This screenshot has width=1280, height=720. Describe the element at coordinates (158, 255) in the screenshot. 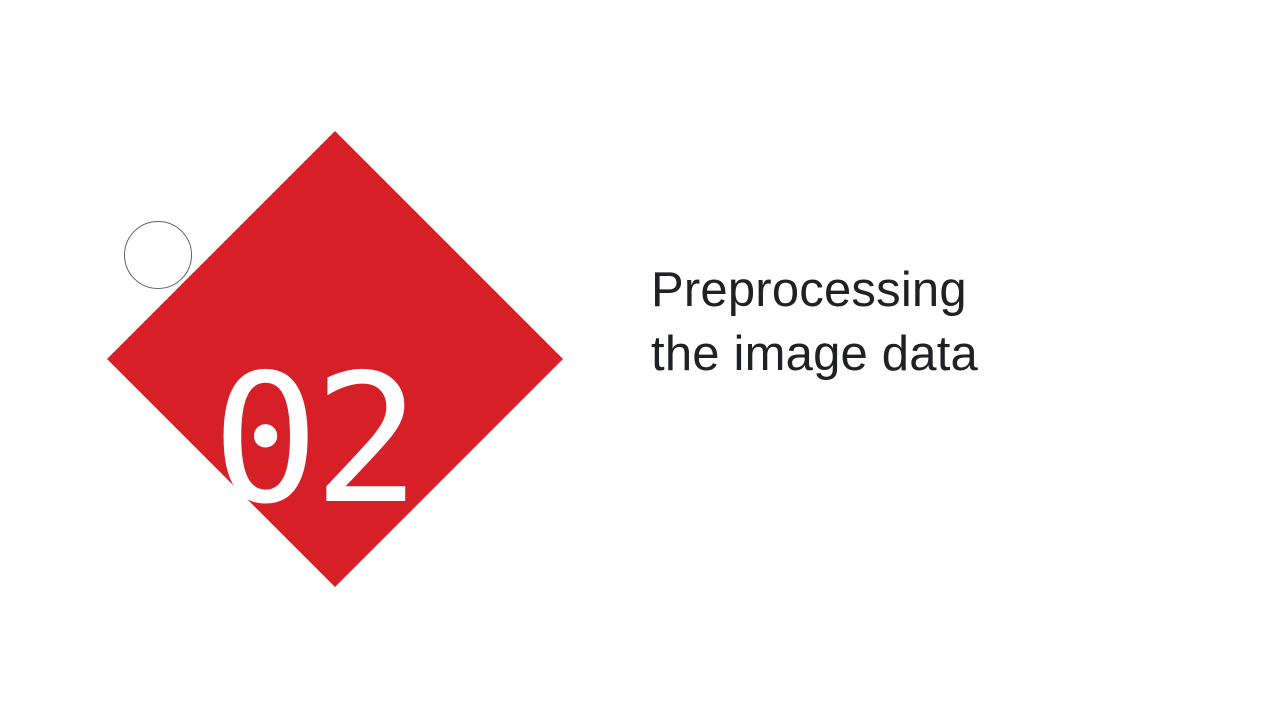

I see `circle-outline-icon` at that location.